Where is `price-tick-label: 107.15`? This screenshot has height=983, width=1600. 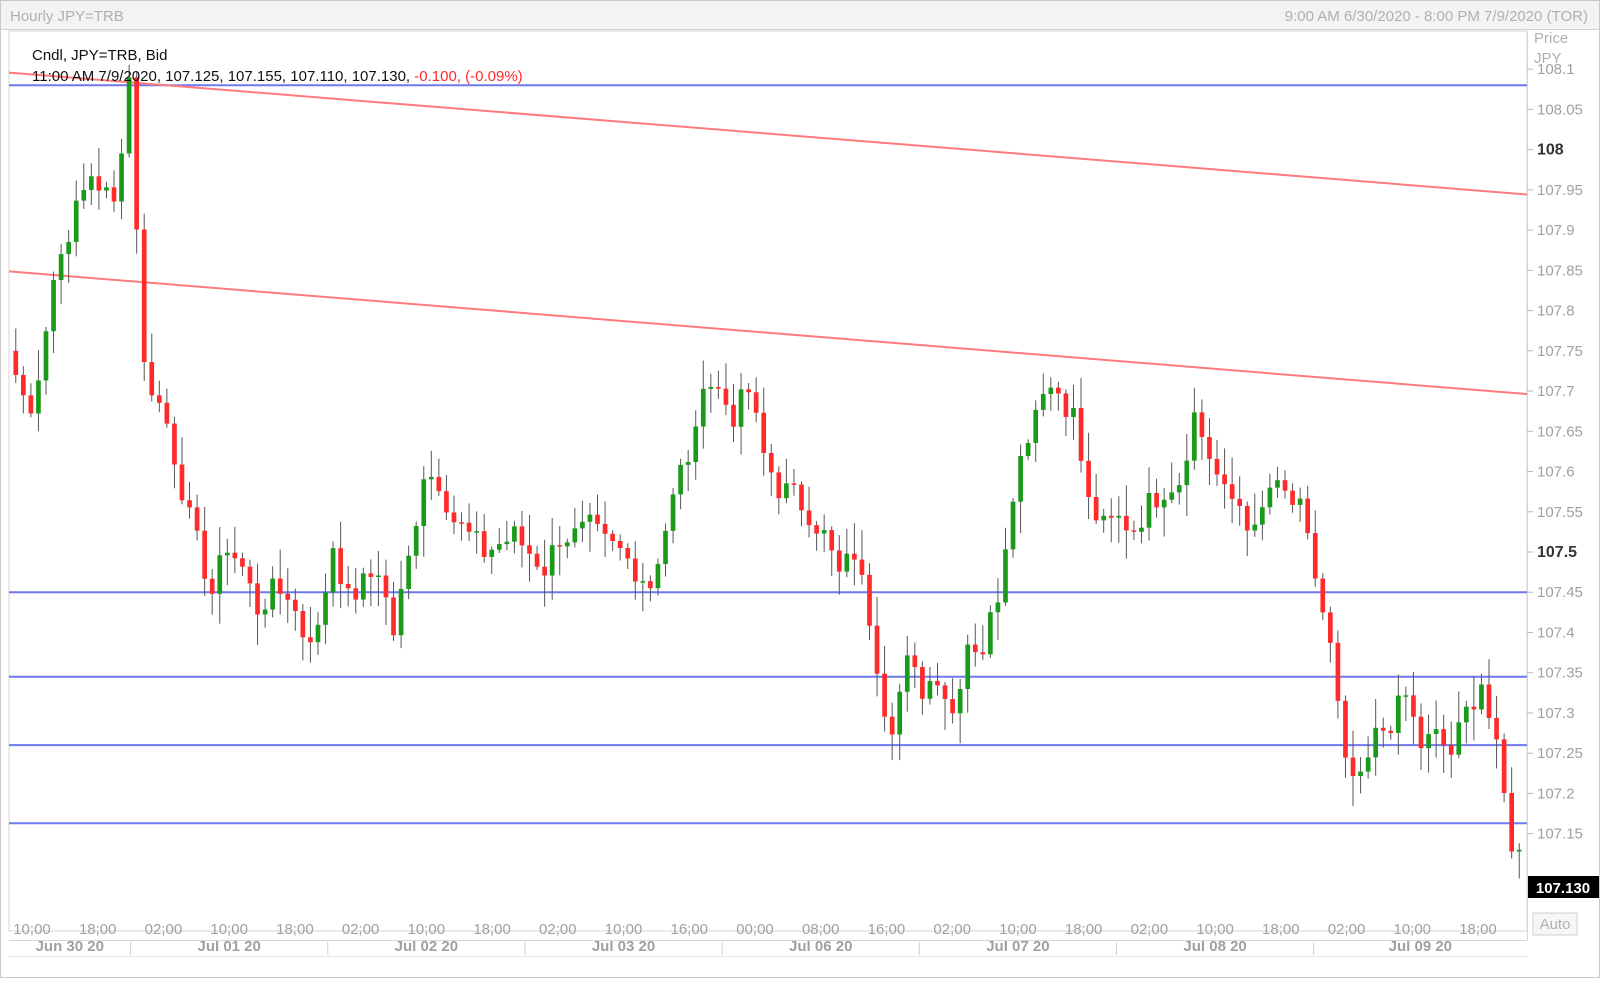 price-tick-label: 107.15 is located at coordinates (1560, 834).